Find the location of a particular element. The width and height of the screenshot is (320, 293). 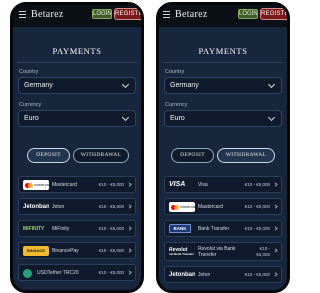

visa-logo-icon: VISA is located at coordinates (177, 184).